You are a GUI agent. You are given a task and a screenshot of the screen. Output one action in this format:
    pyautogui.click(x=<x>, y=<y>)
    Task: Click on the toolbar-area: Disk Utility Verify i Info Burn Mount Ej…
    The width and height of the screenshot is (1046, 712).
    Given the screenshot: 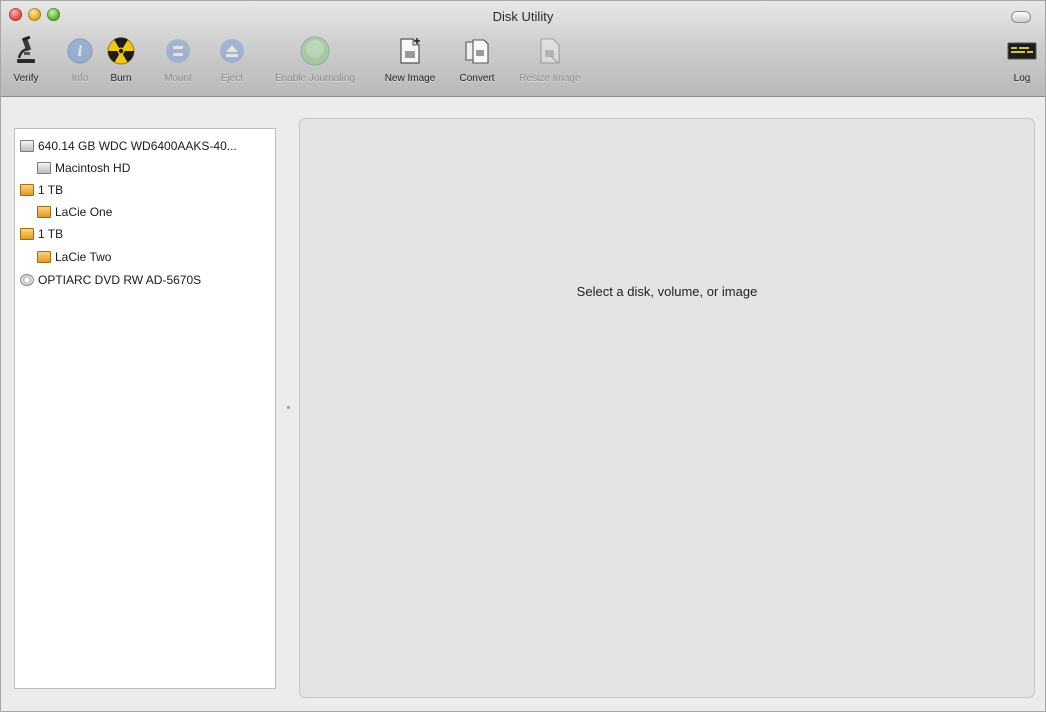 What is the action you would take?
    pyautogui.click(x=523, y=49)
    